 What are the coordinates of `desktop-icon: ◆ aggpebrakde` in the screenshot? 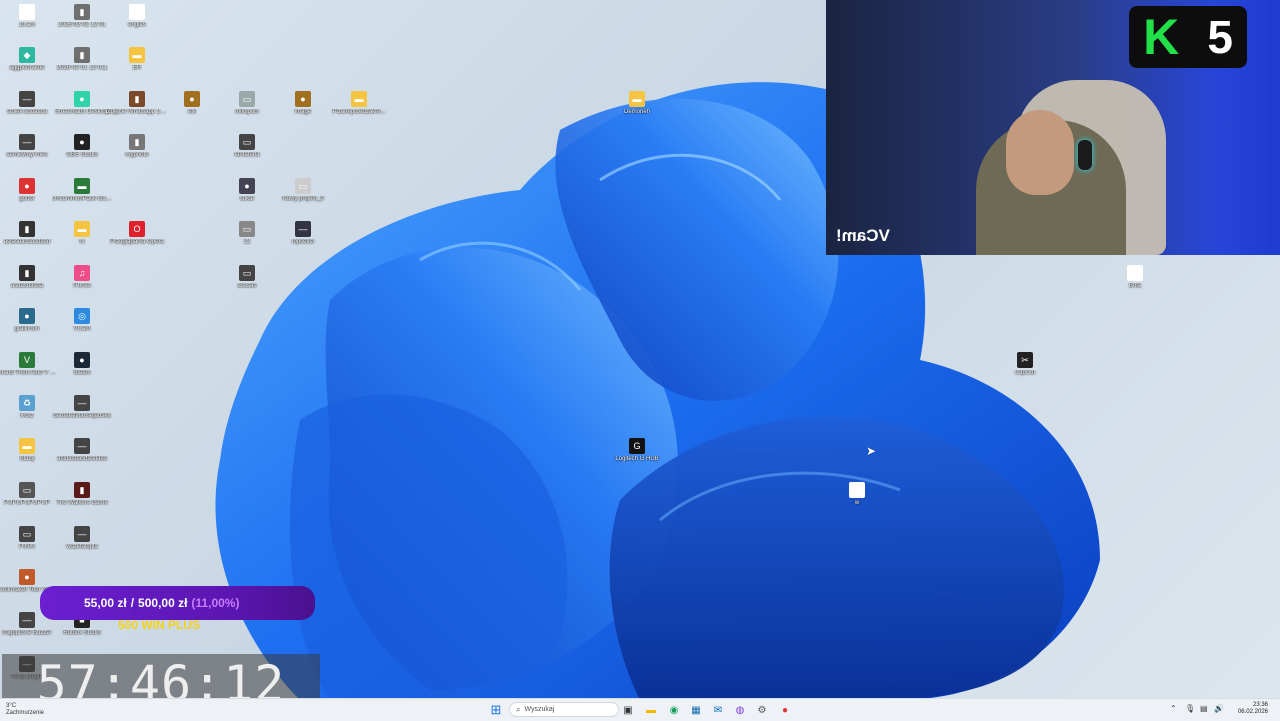 It's located at (28, 59).